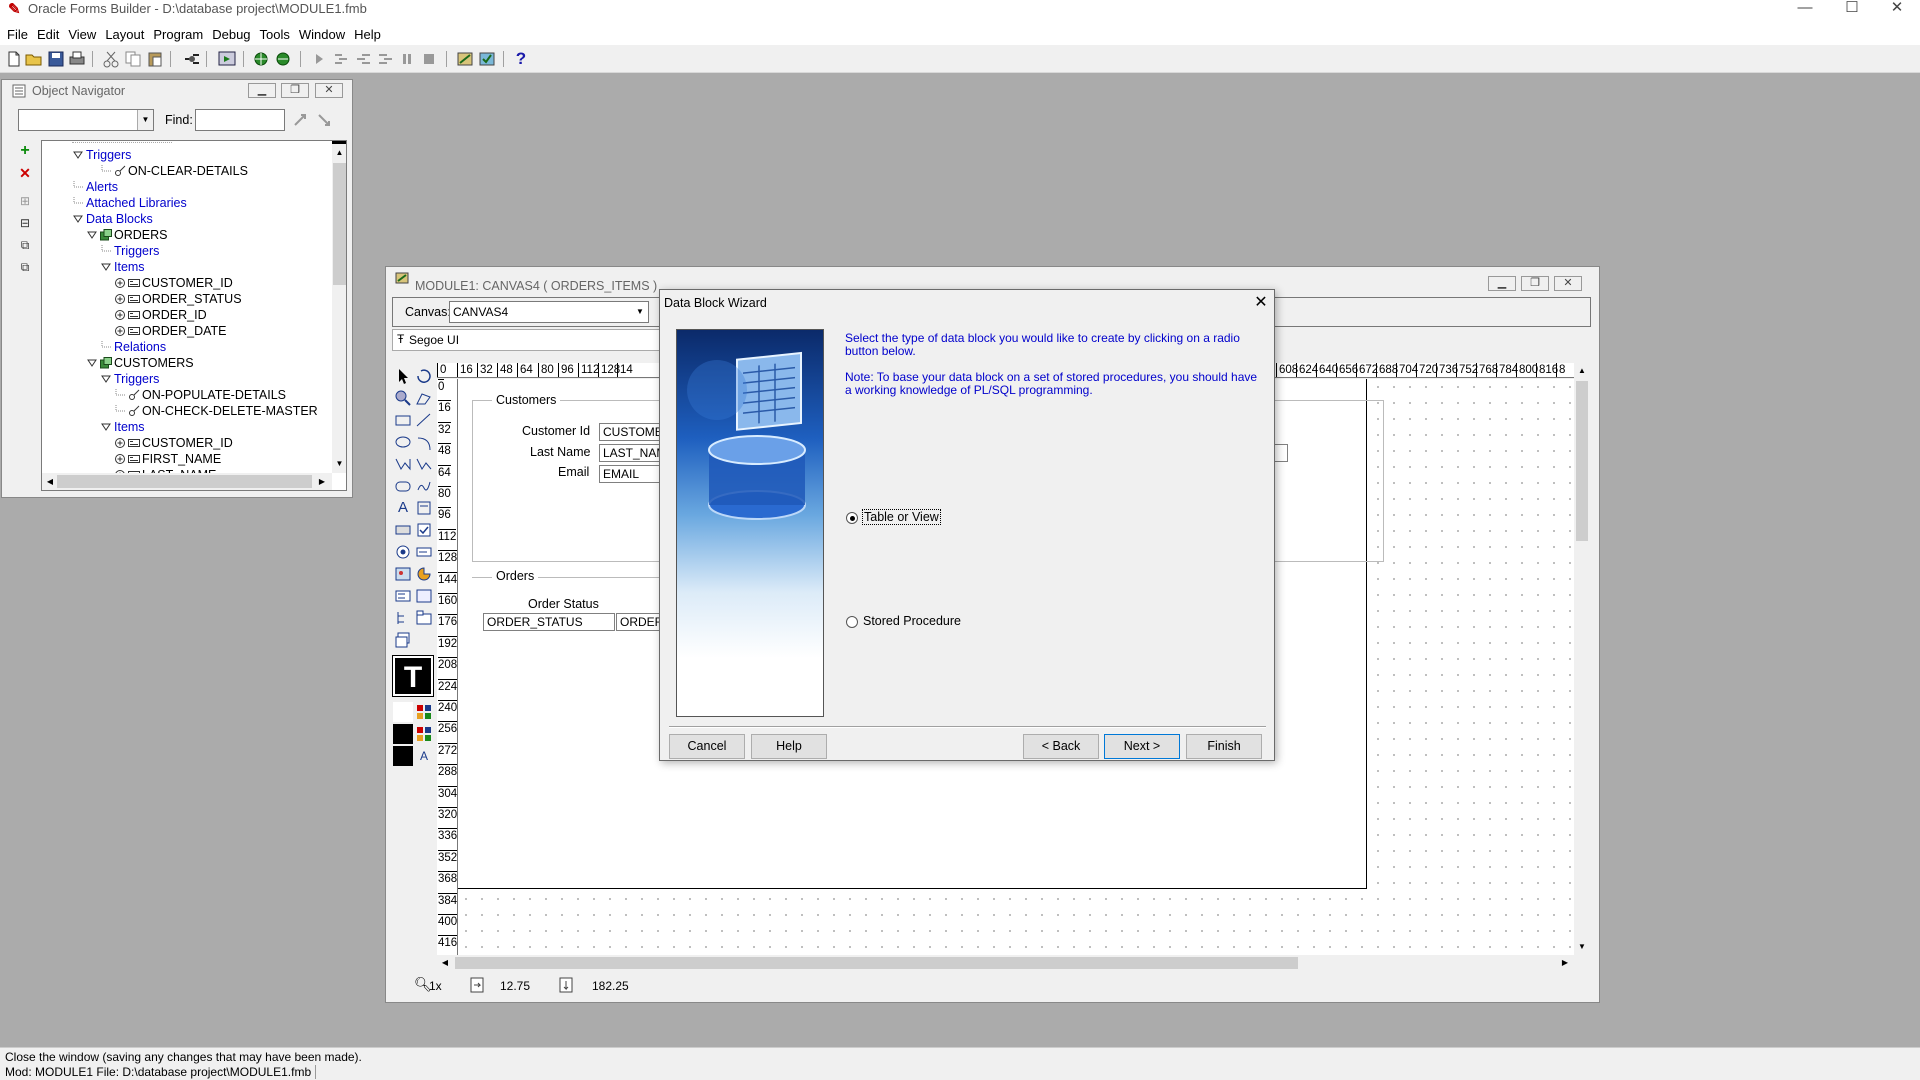  Describe the element at coordinates (429, 59) in the screenshot. I see `stop-icon` at that location.